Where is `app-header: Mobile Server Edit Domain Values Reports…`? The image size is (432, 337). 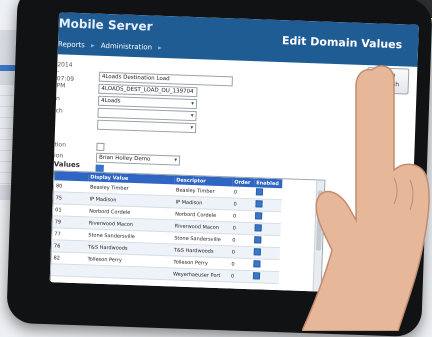 app-header: Mobile Server Edit Domain Values Reports… is located at coordinates (238, 39).